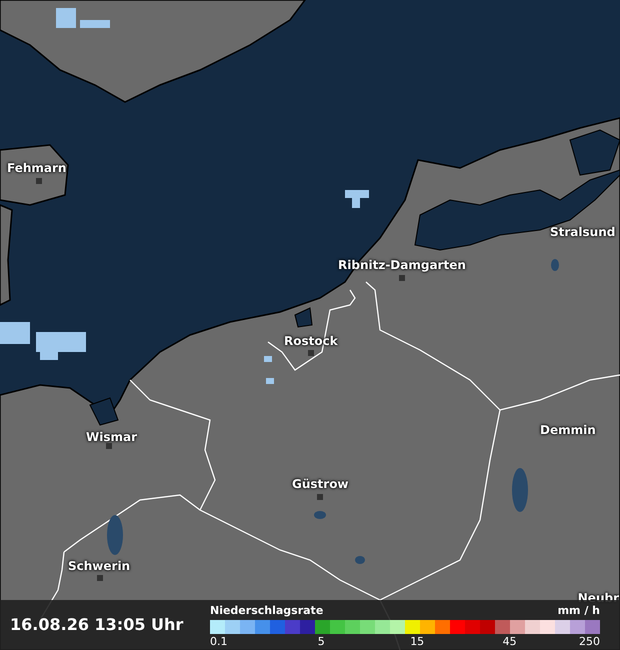 The height and width of the screenshot is (650, 620). I want to click on scale-label: 45, so click(509, 641).